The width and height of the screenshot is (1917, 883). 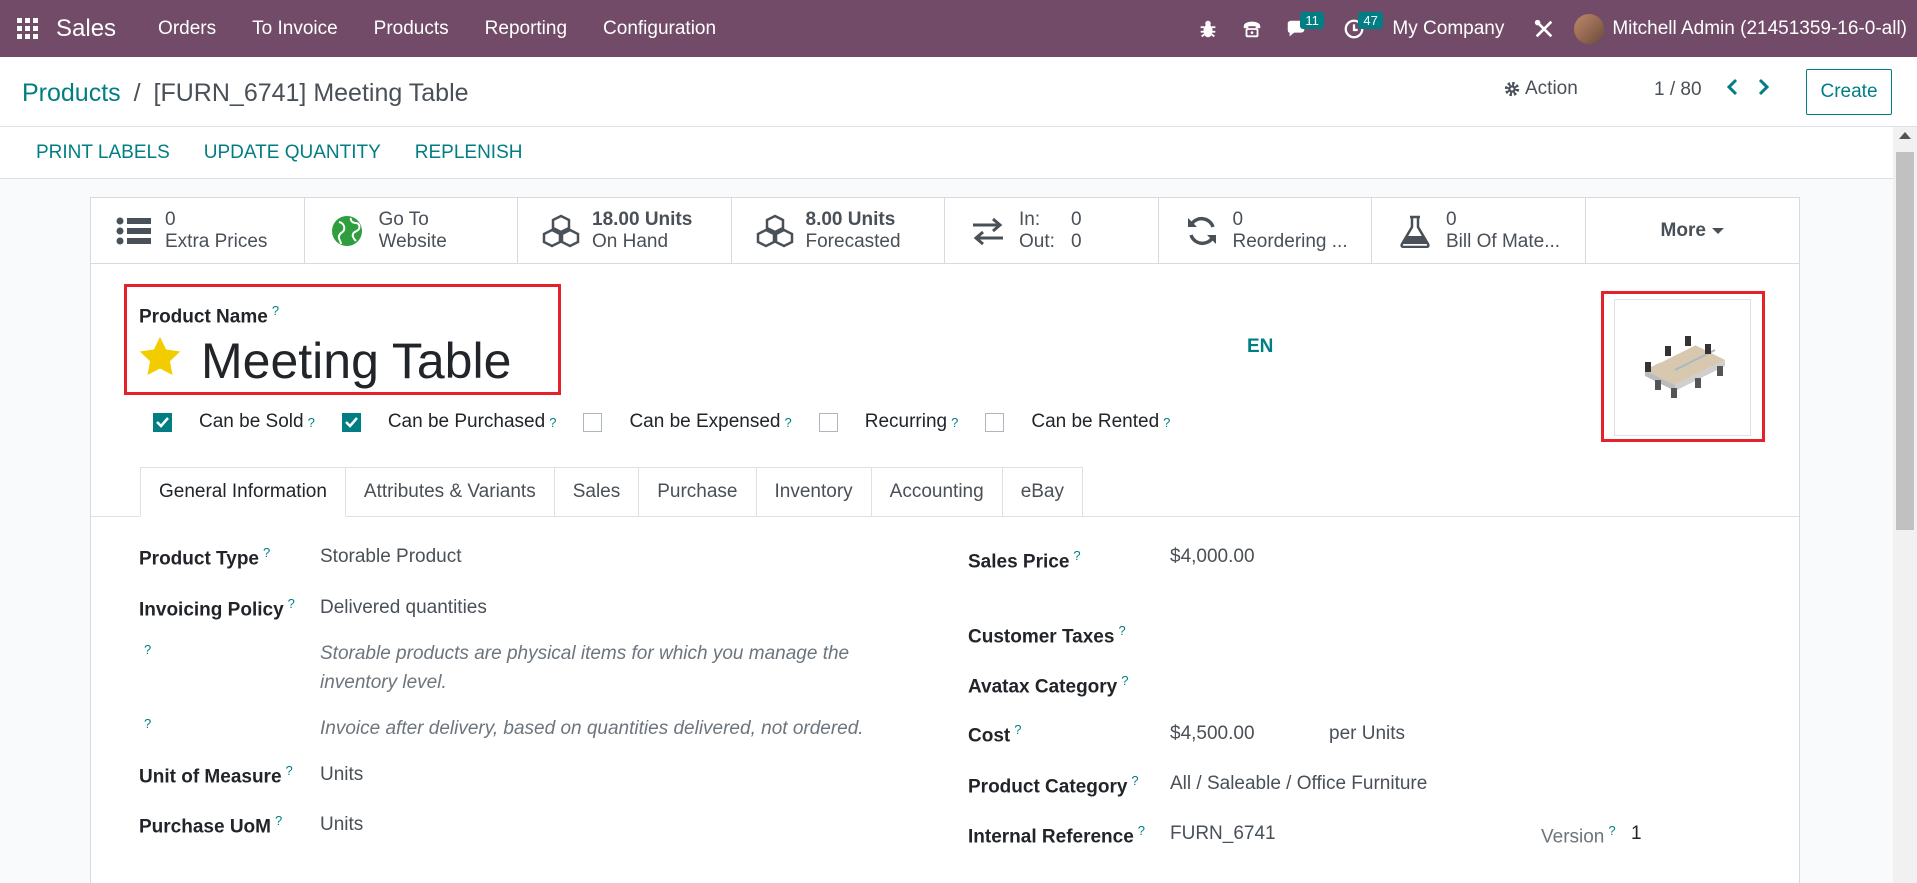 I want to click on go-to-website-button: Go To Website, so click(x=411, y=231).